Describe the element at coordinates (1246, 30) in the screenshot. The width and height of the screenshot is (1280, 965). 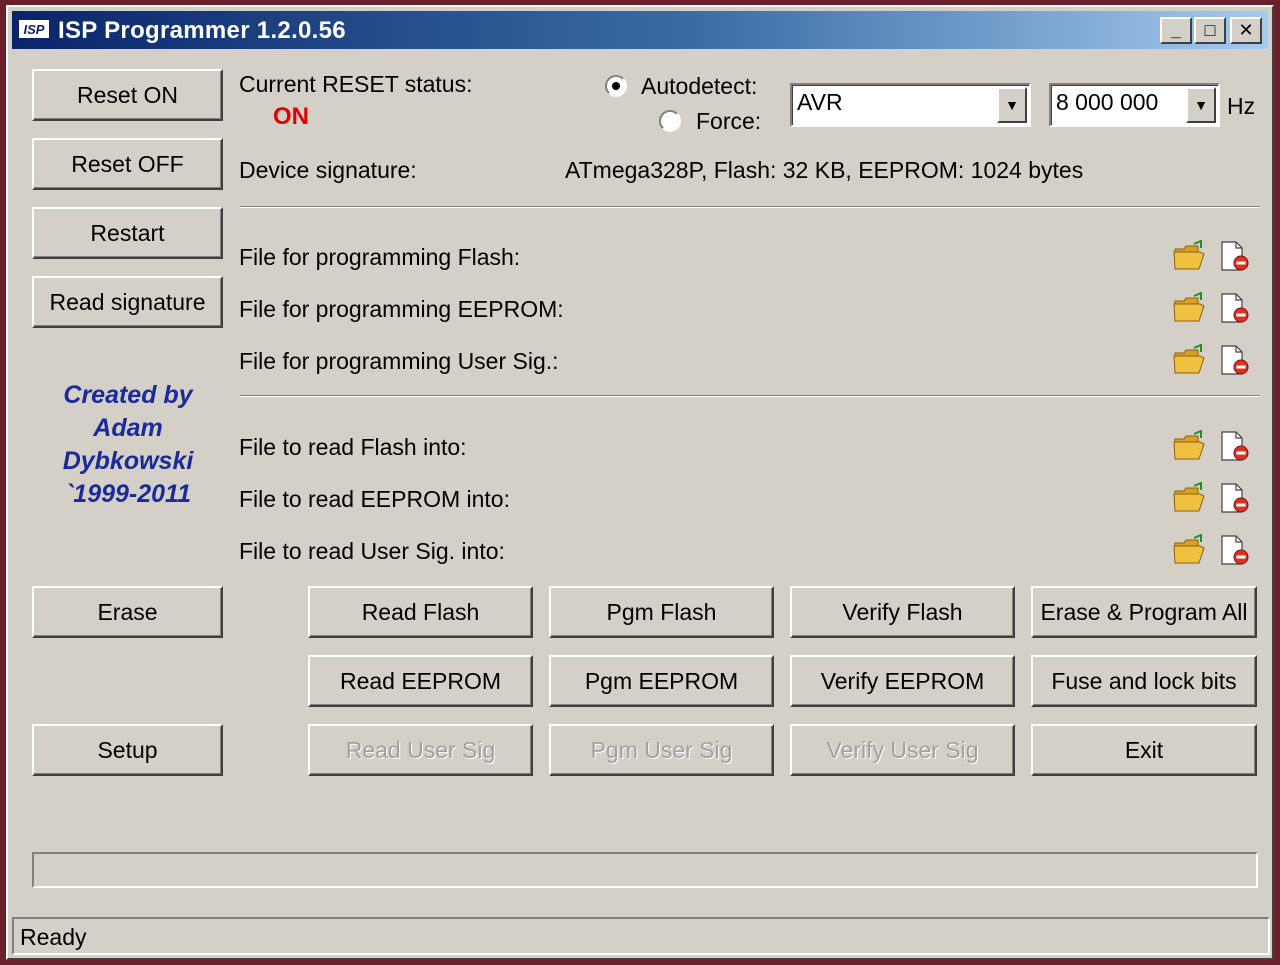
I see `close-button: ✕` at that location.